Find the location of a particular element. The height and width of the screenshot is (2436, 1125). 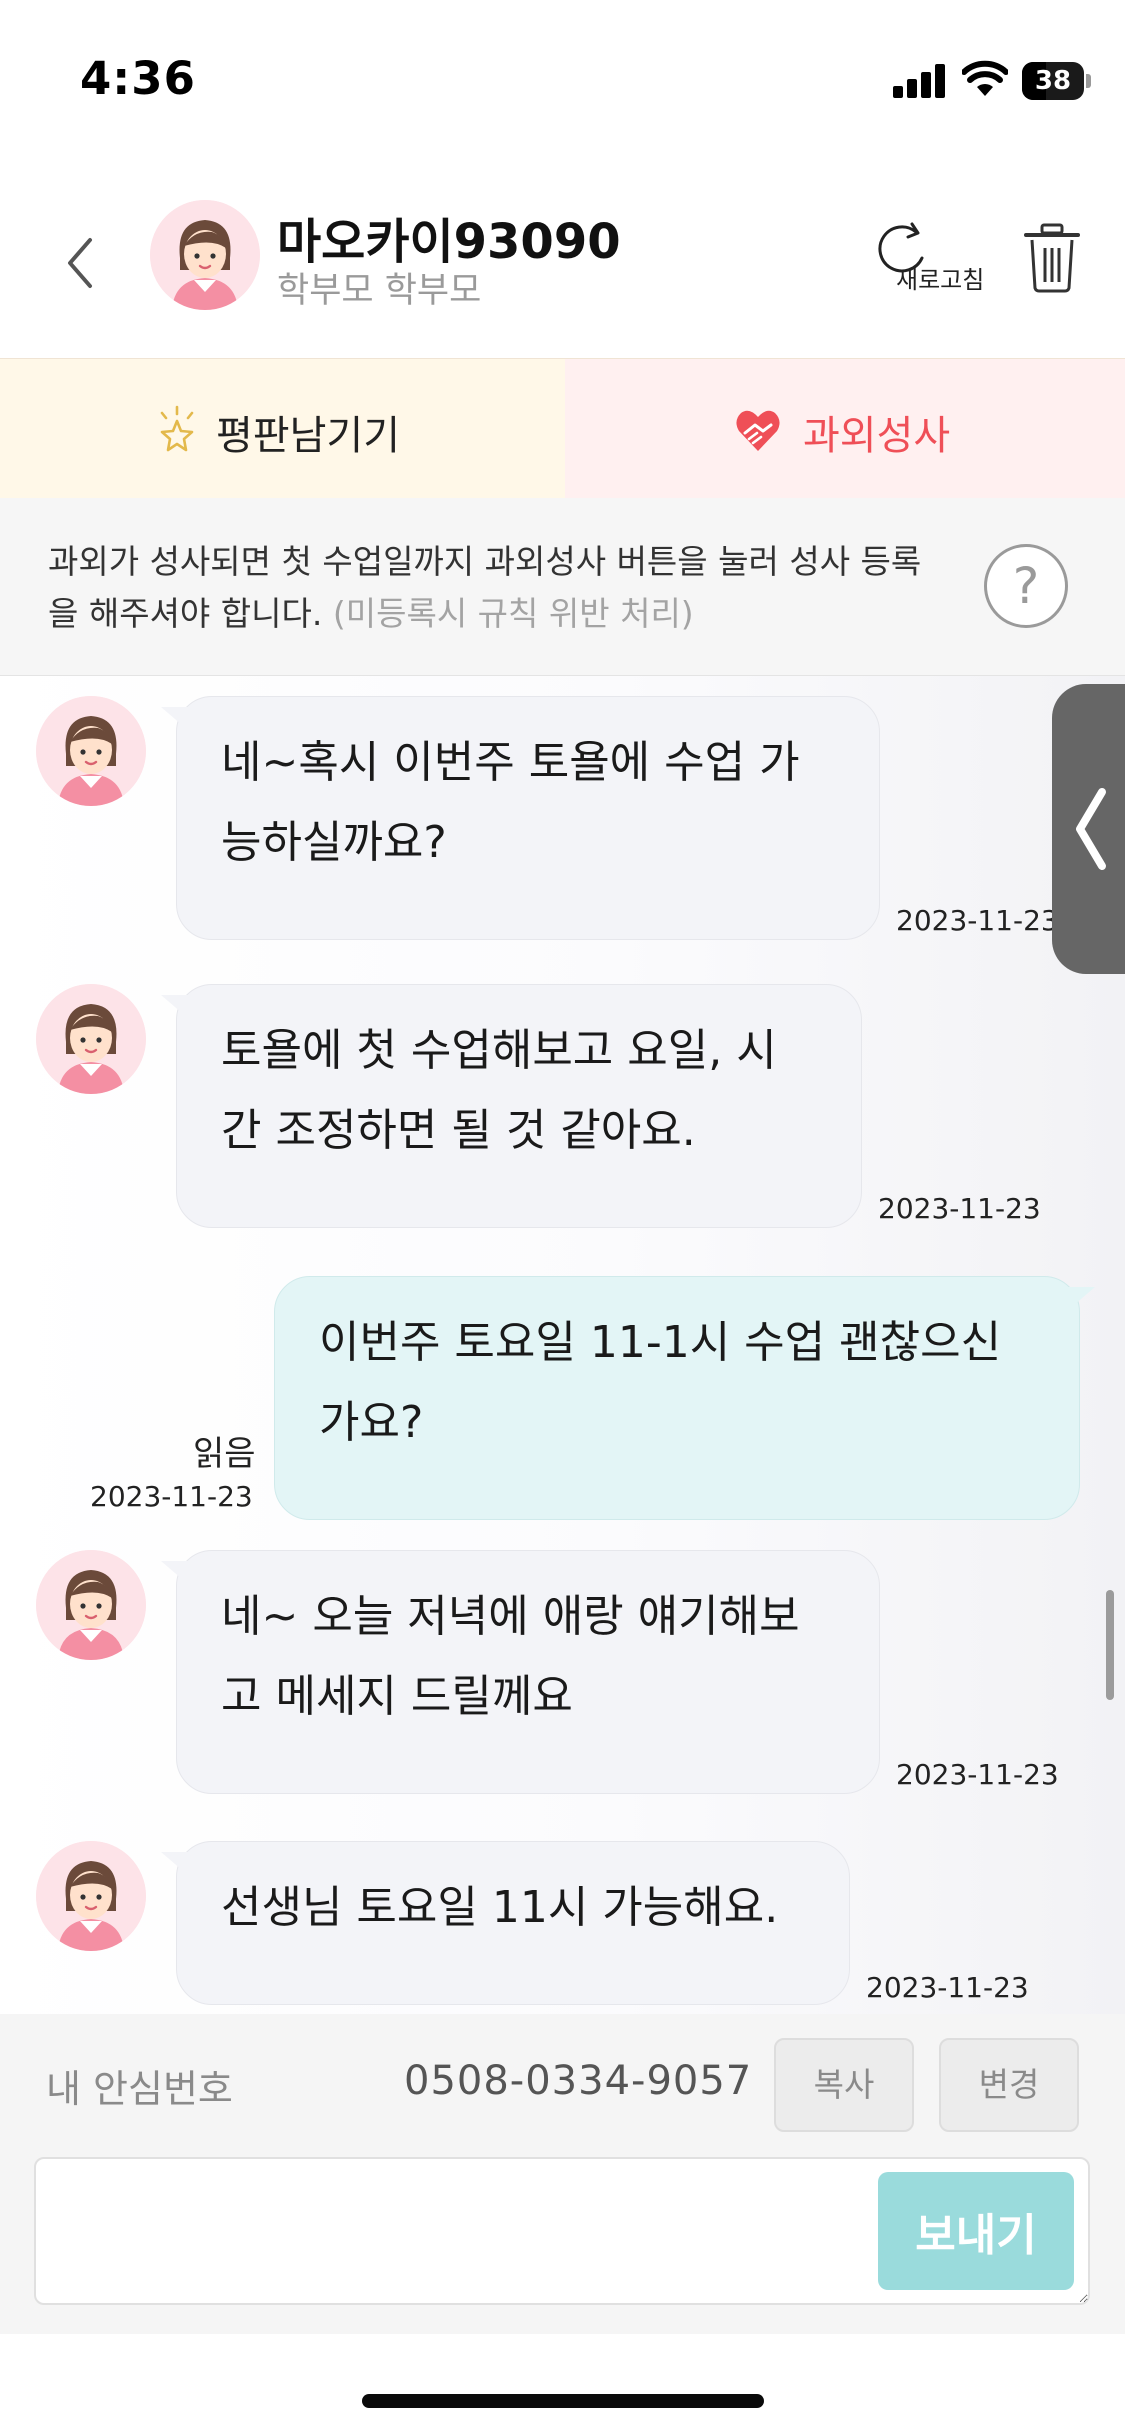

side-drawer-toggle is located at coordinates (1088, 829).